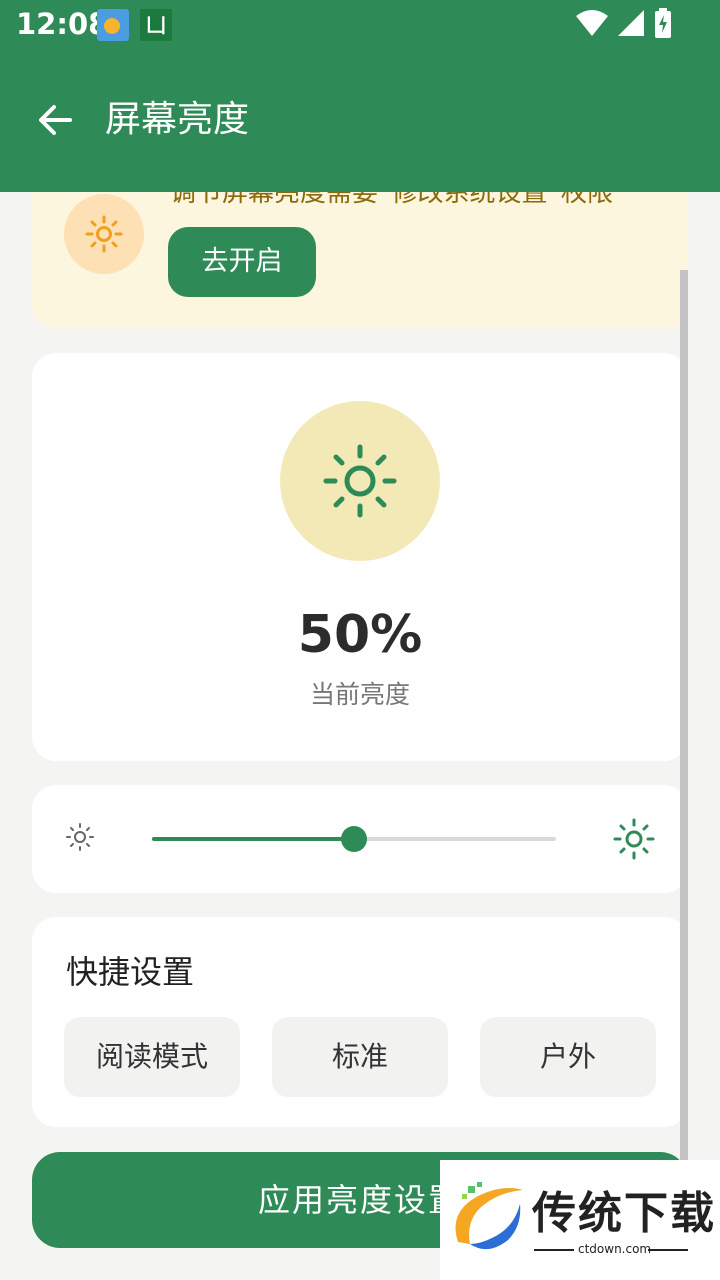  I want to click on quick-settings-card: 快捷设置 阅读模式 标准 户外, so click(360, 1022).